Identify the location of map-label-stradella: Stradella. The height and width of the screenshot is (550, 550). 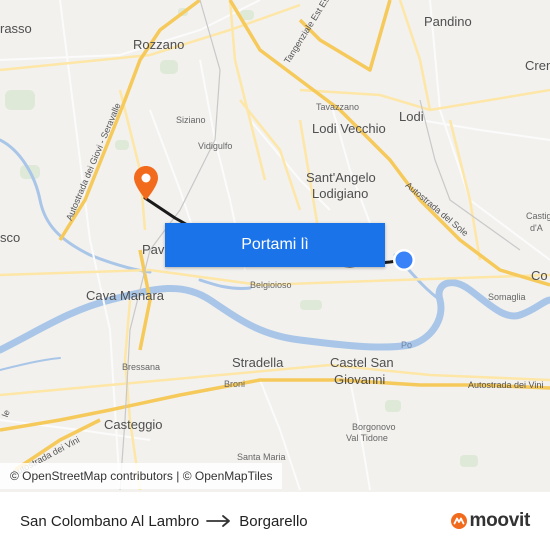
(258, 362).